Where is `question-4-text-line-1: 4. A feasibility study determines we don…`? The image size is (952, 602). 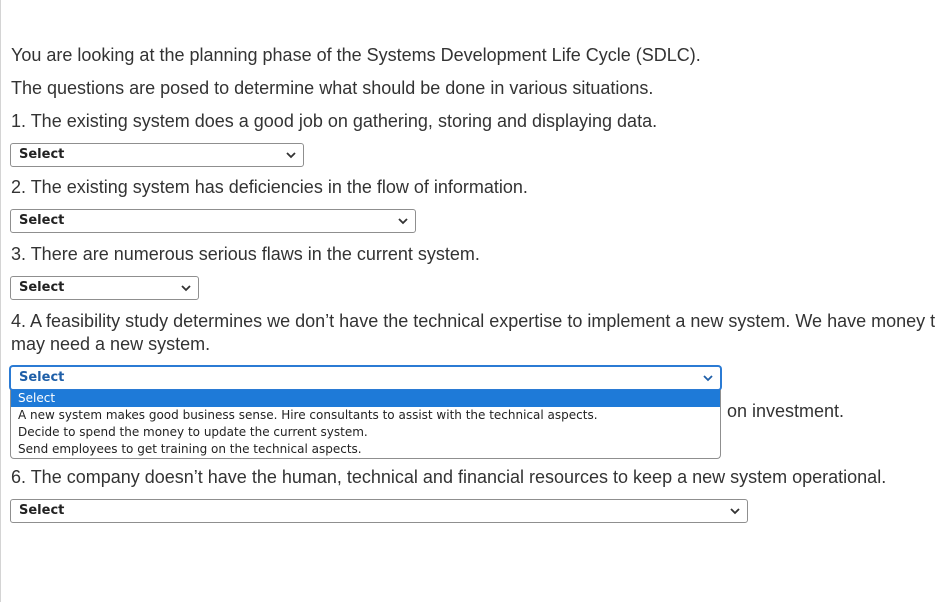
question-4-text-line-1: 4. A feasibility study determines we don… is located at coordinates (473, 321).